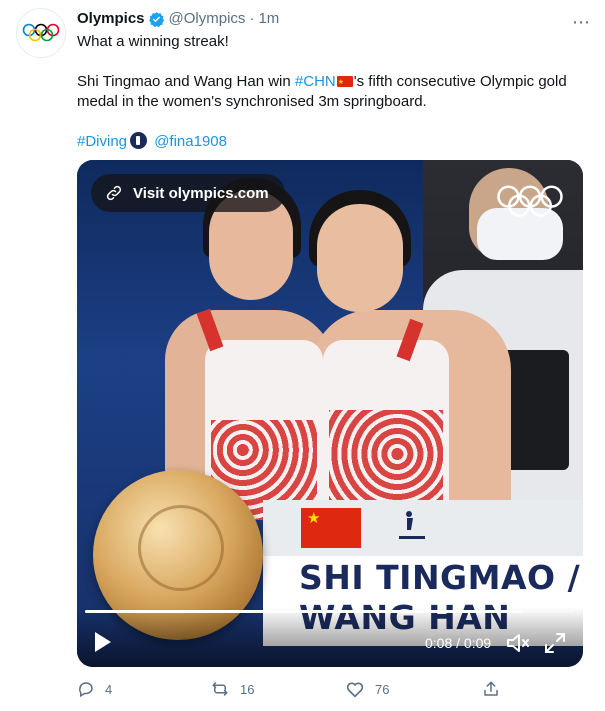 Image resolution: width=605 pixels, height=711 pixels. I want to click on tweet-line-1: What a winning streak!, so click(153, 41).